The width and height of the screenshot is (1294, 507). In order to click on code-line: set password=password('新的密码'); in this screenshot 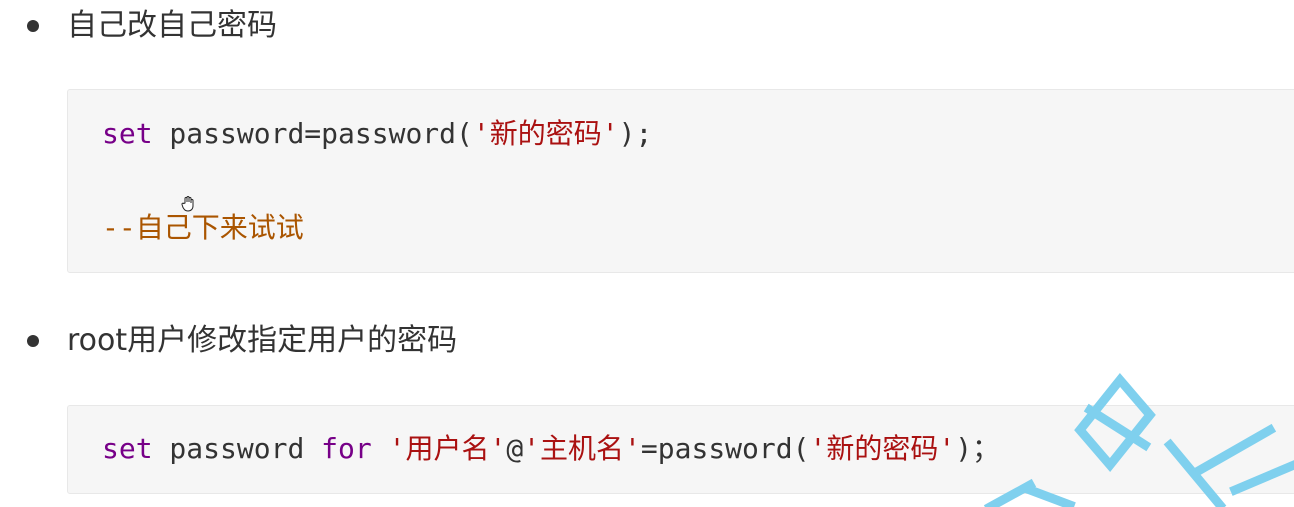, I will do `click(377, 134)`.